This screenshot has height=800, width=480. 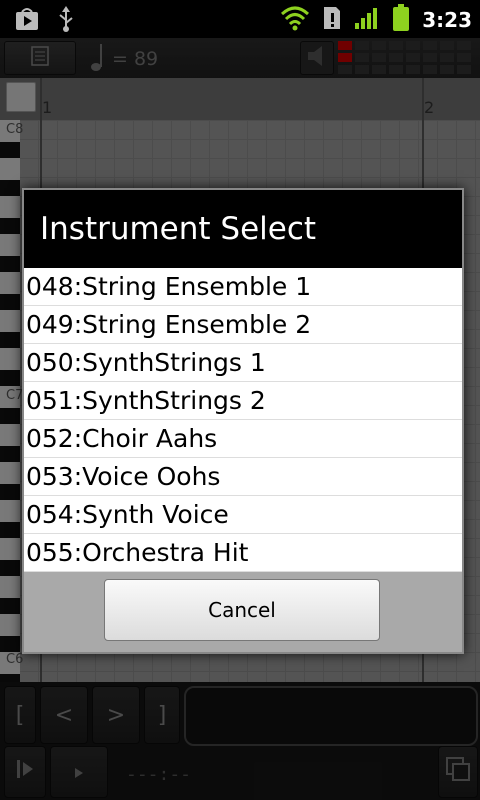 I want to click on status-bar: 3:23, so click(x=240, y=19).